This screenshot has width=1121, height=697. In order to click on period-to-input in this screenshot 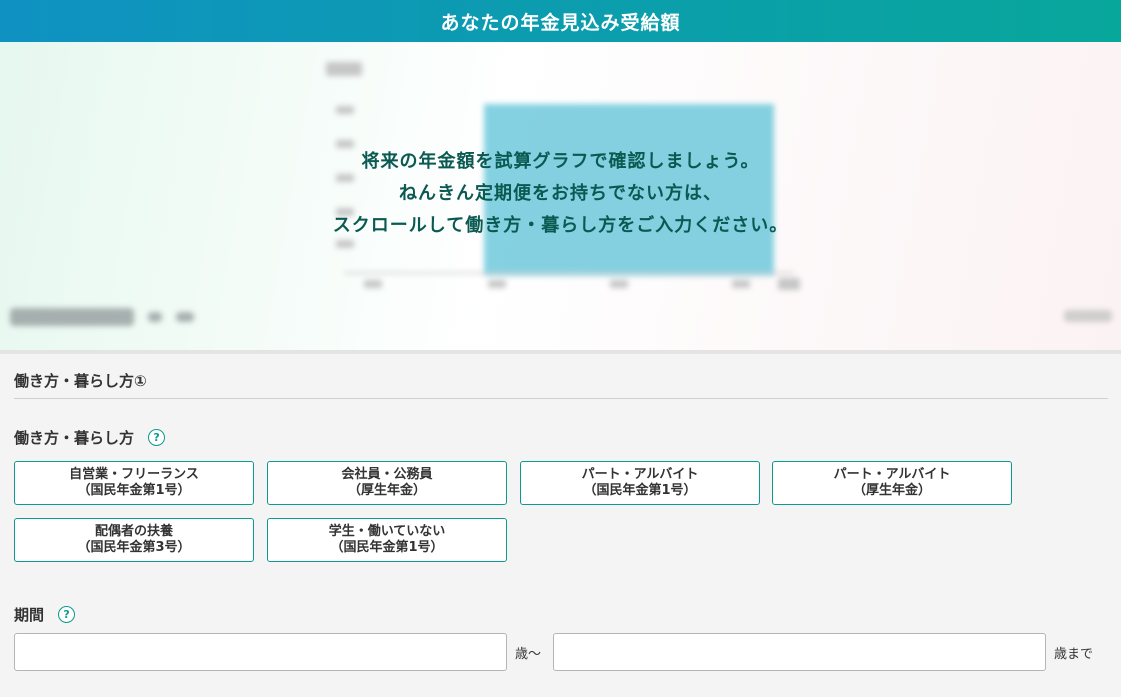, I will do `click(799, 652)`.